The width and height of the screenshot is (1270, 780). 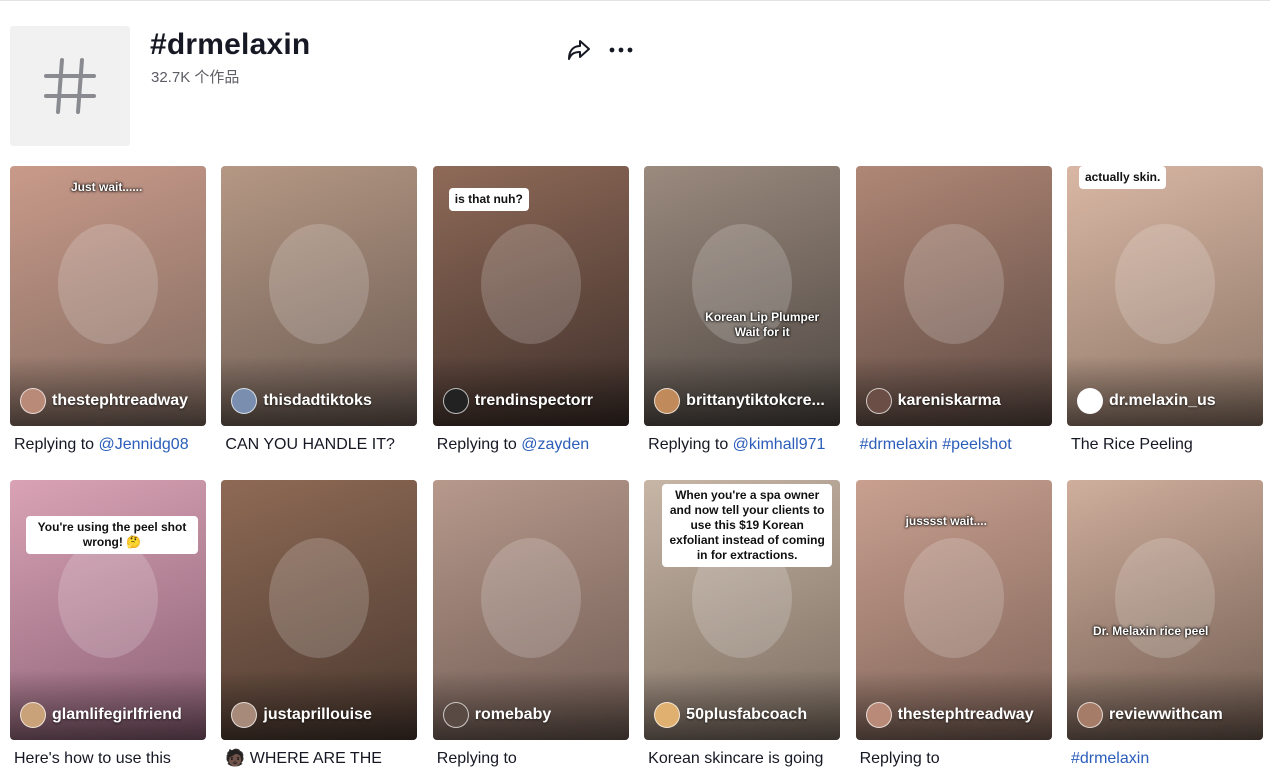 I want to click on video-thumbnail: romebaby, so click(x=530, y=610).